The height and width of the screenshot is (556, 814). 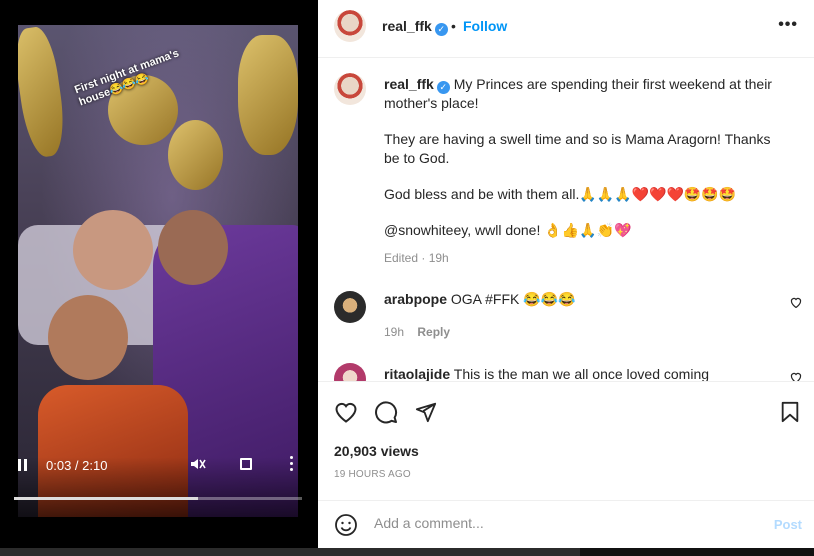 I want to click on comment-item: arabpope OGA #FFK 😂😂😂, so click(x=480, y=299).